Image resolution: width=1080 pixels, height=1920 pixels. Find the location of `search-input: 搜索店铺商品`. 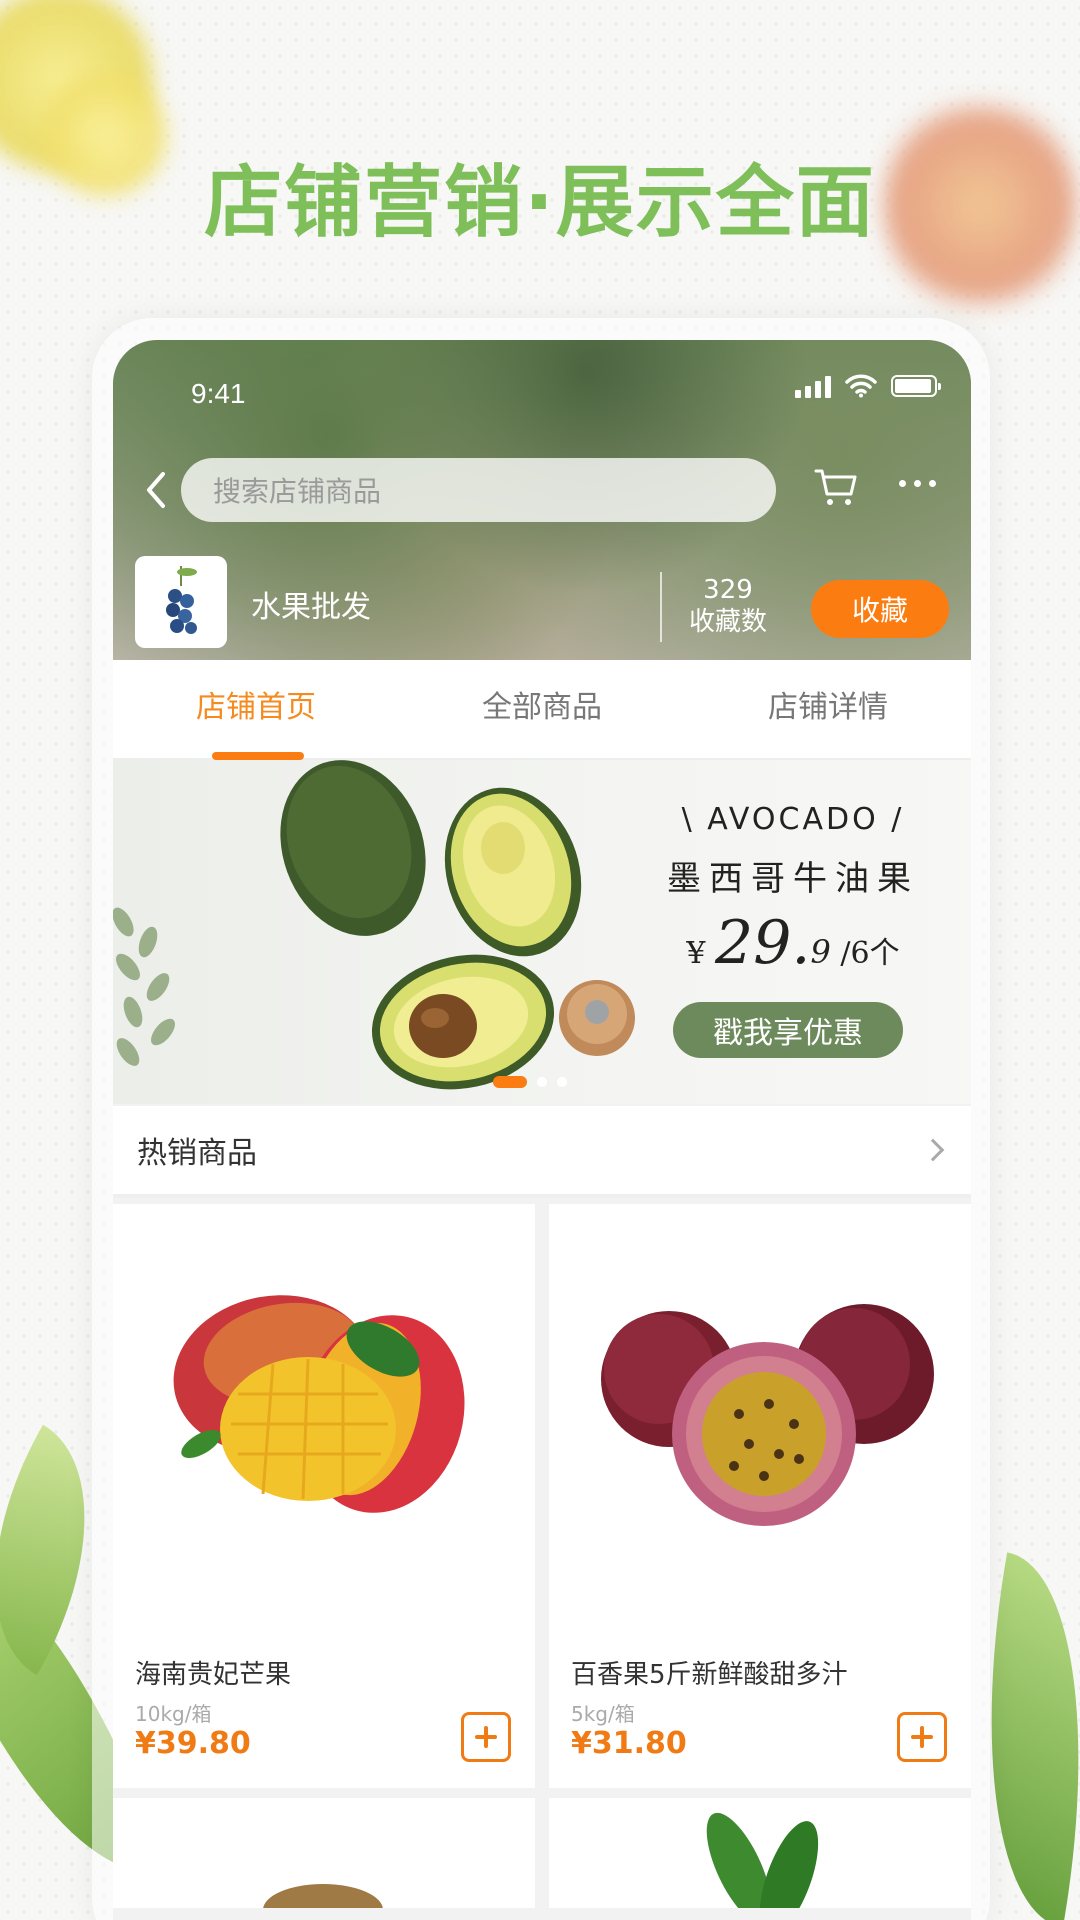

search-input: 搜索店铺商品 is located at coordinates (478, 490).